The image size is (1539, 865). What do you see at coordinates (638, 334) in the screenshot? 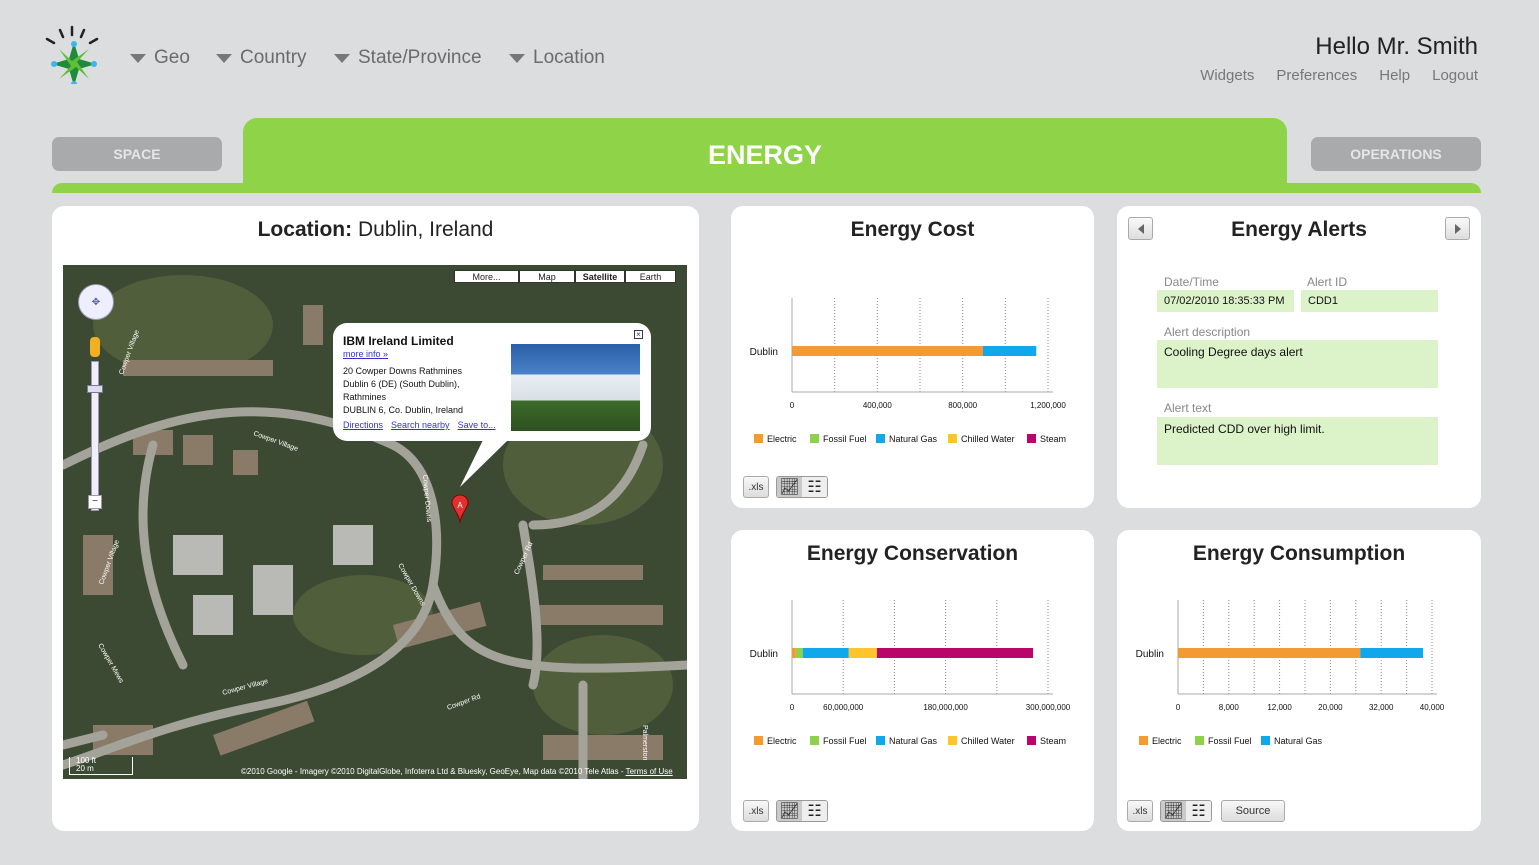
I see `close-icon: ×` at bounding box center [638, 334].